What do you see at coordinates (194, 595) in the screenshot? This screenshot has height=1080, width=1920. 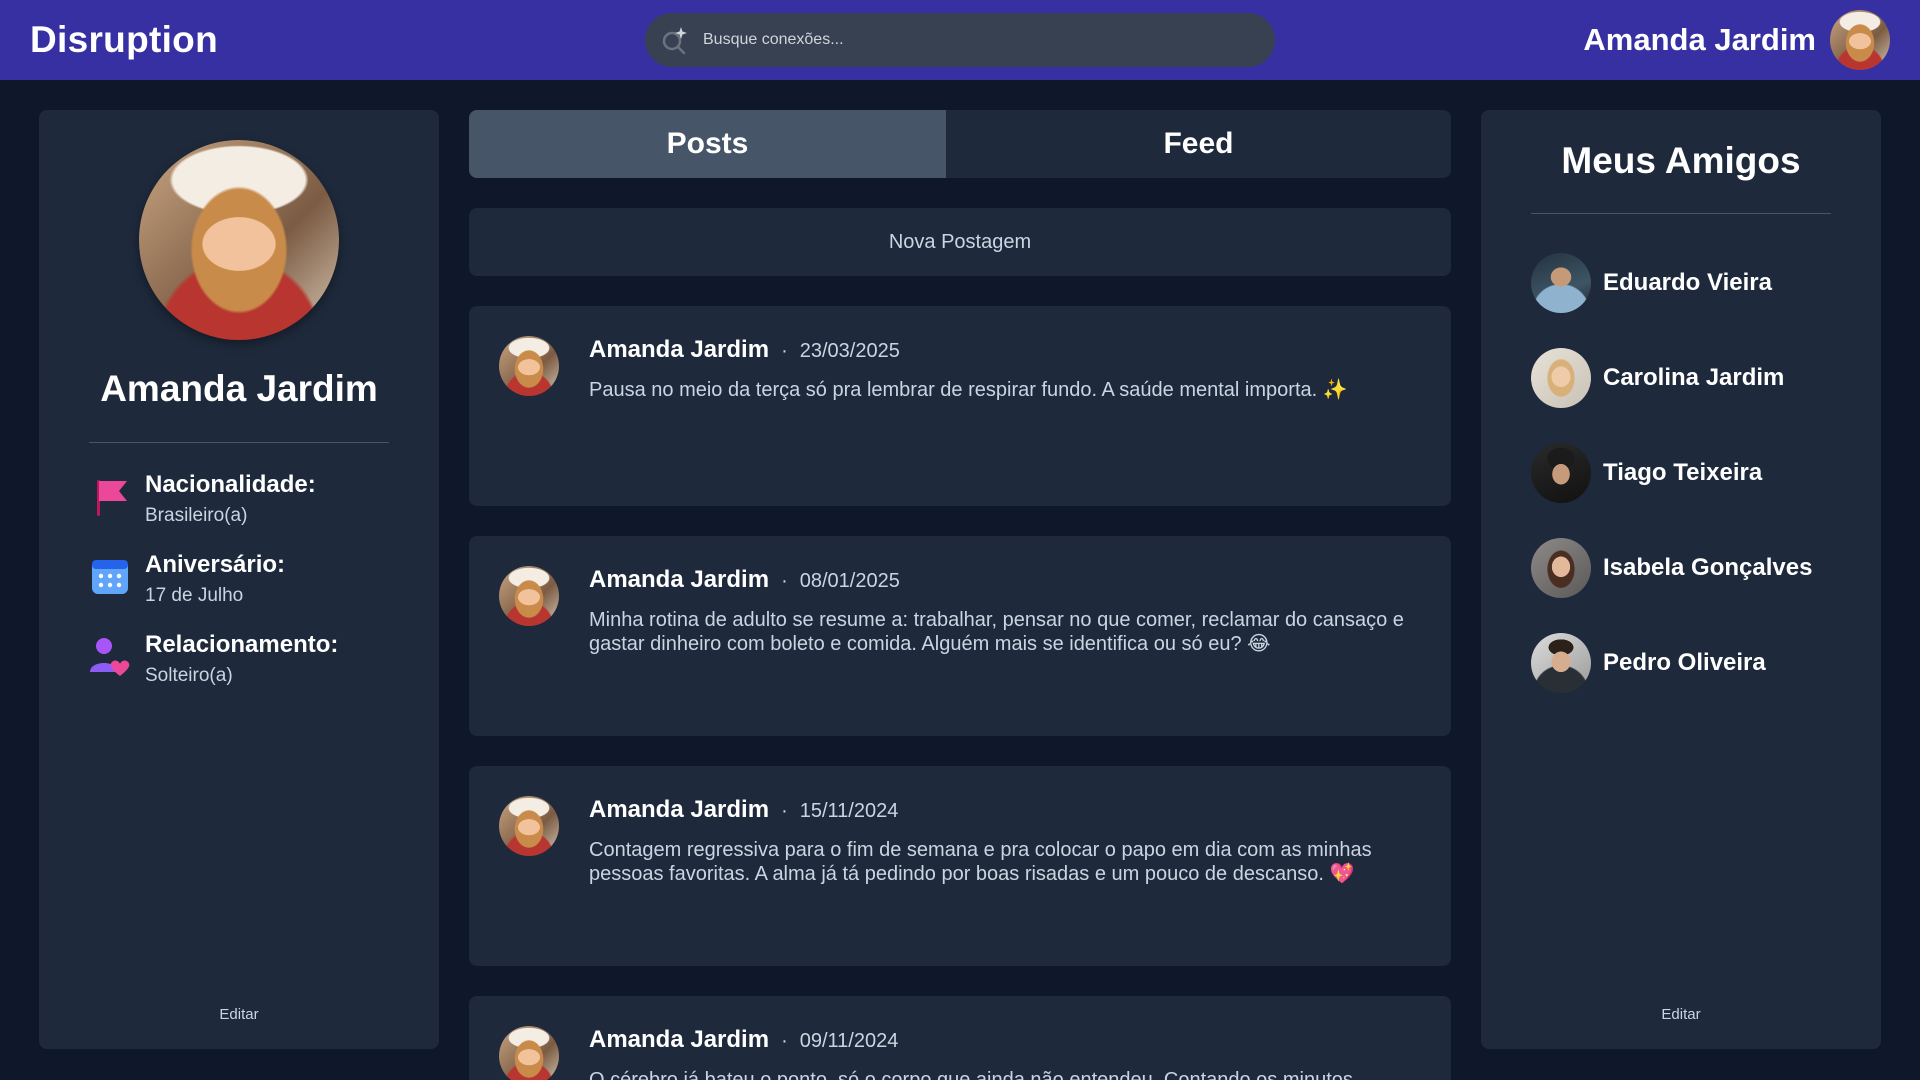 I see `info-value: 17 de Julho` at bounding box center [194, 595].